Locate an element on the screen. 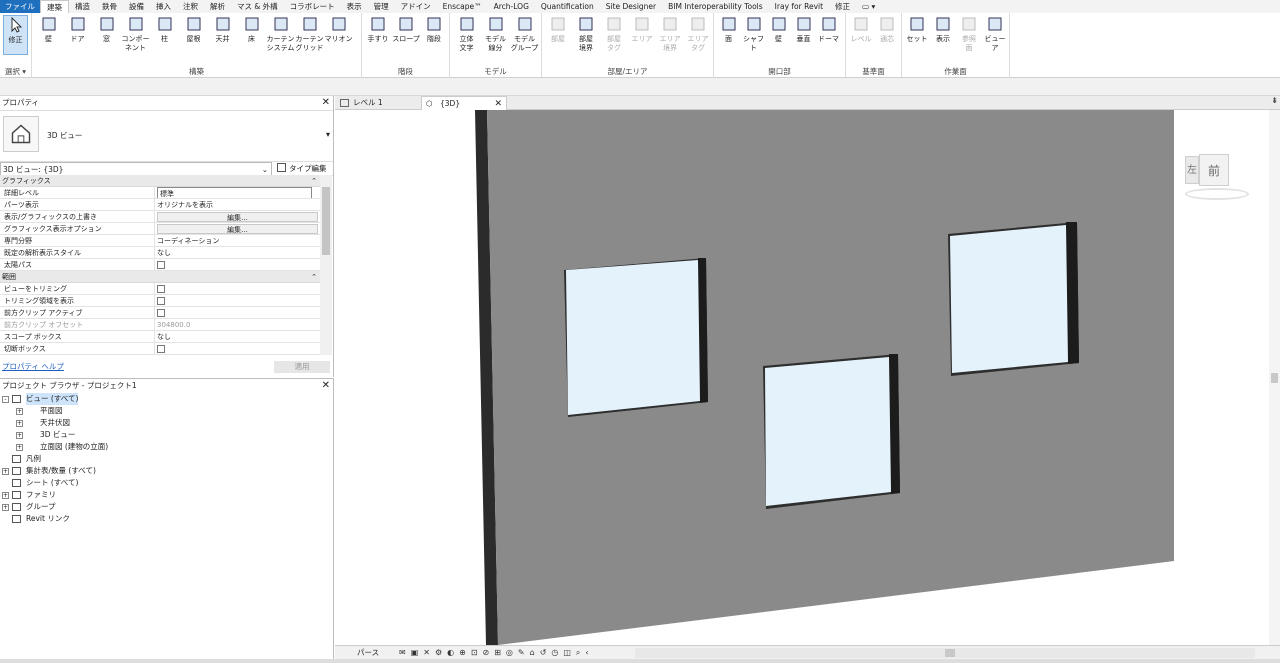 The width and height of the screenshot is (1280, 663). ribbon-tab: 表示 is located at coordinates (354, 6).